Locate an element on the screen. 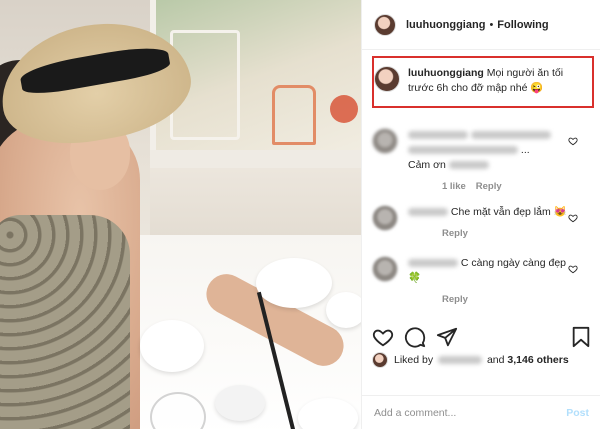 This screenshot has width=600, height=429. dress is located at coordinates (65, 322).